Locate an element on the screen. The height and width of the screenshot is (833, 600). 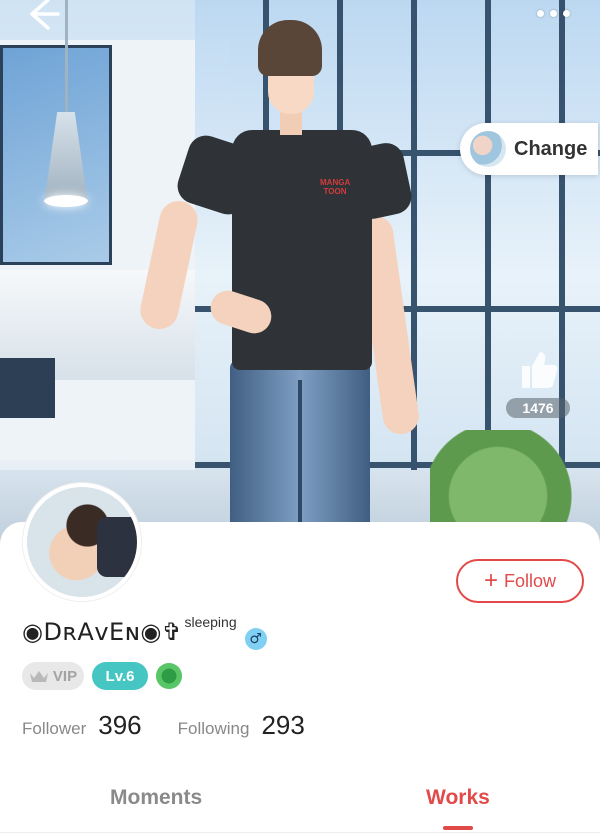
male-icon: ♂ is located at coordinates (255, 639).